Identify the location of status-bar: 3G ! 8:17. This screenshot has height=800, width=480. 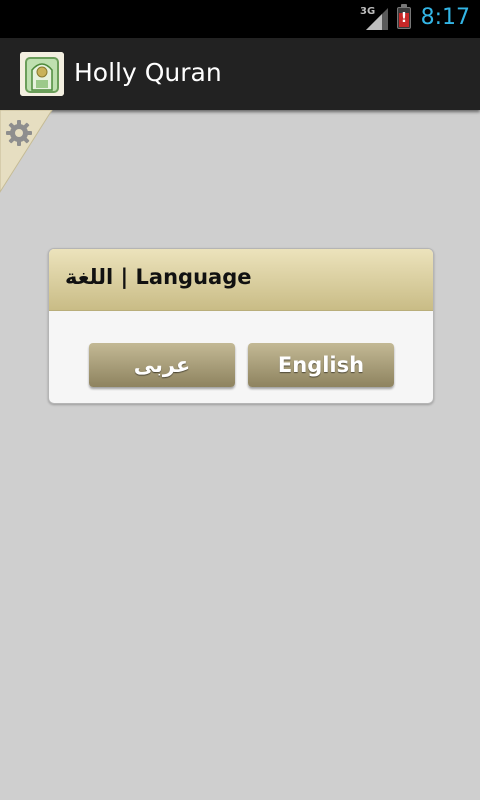
(240, 19).